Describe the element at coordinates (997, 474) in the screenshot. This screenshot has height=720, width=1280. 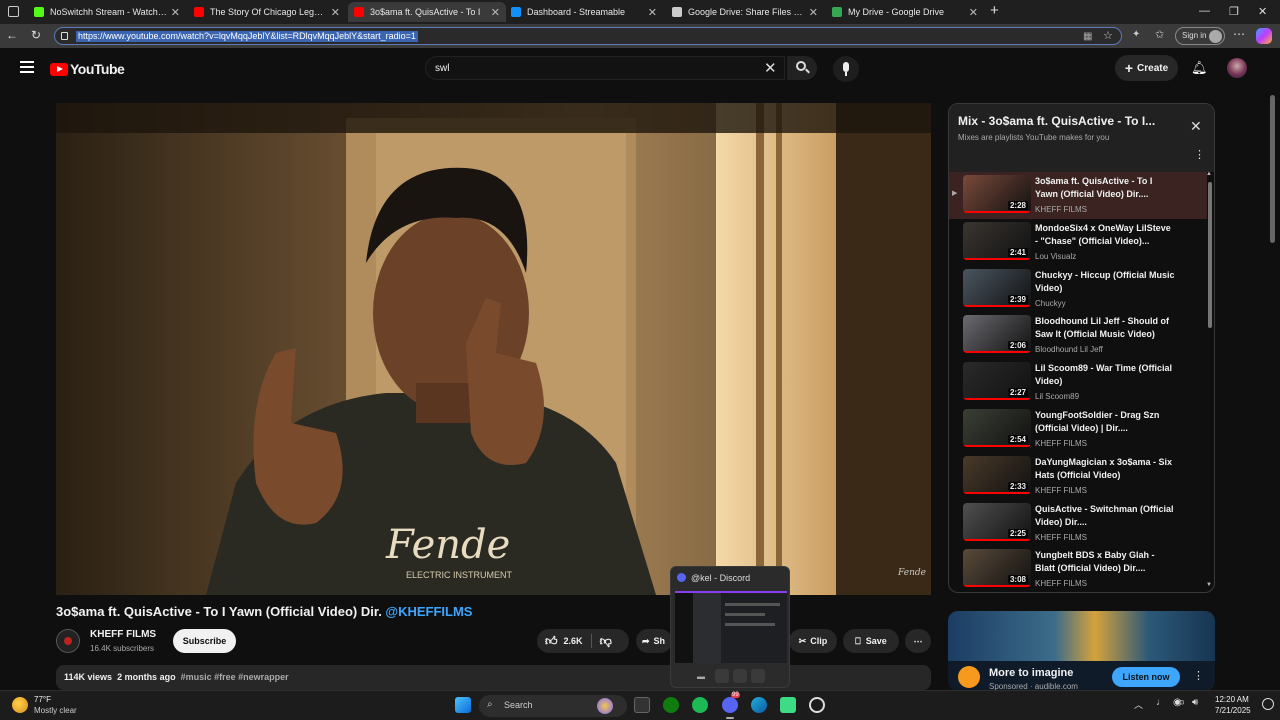
I see `playlist-thumbnail: 2:33` at that location.